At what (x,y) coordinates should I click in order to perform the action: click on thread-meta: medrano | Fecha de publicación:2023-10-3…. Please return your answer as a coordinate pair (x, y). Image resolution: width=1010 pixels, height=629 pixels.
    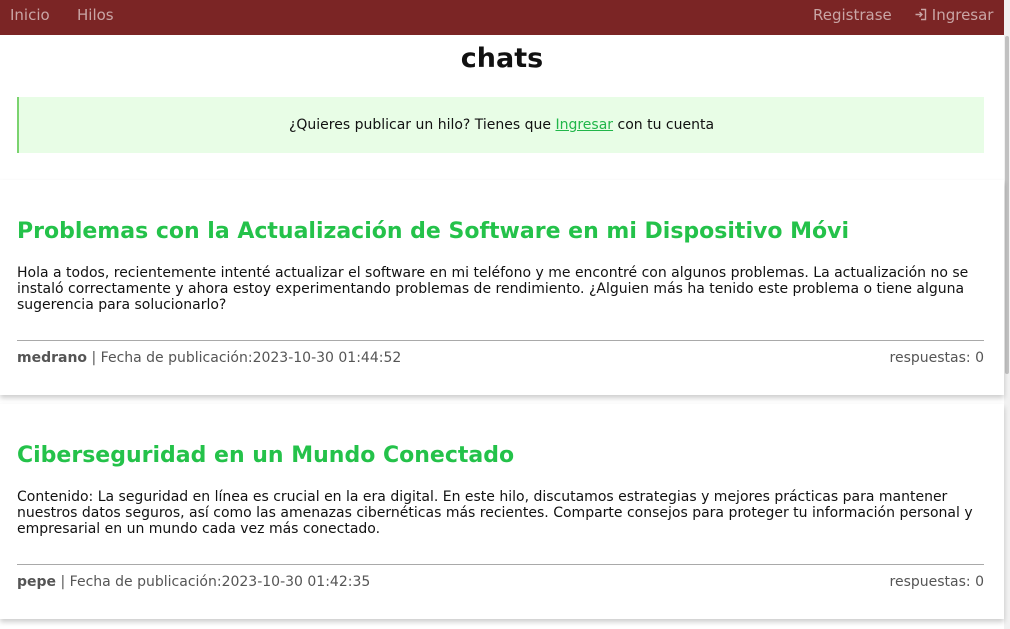
    Looking at the image, I should click on (209, 358).